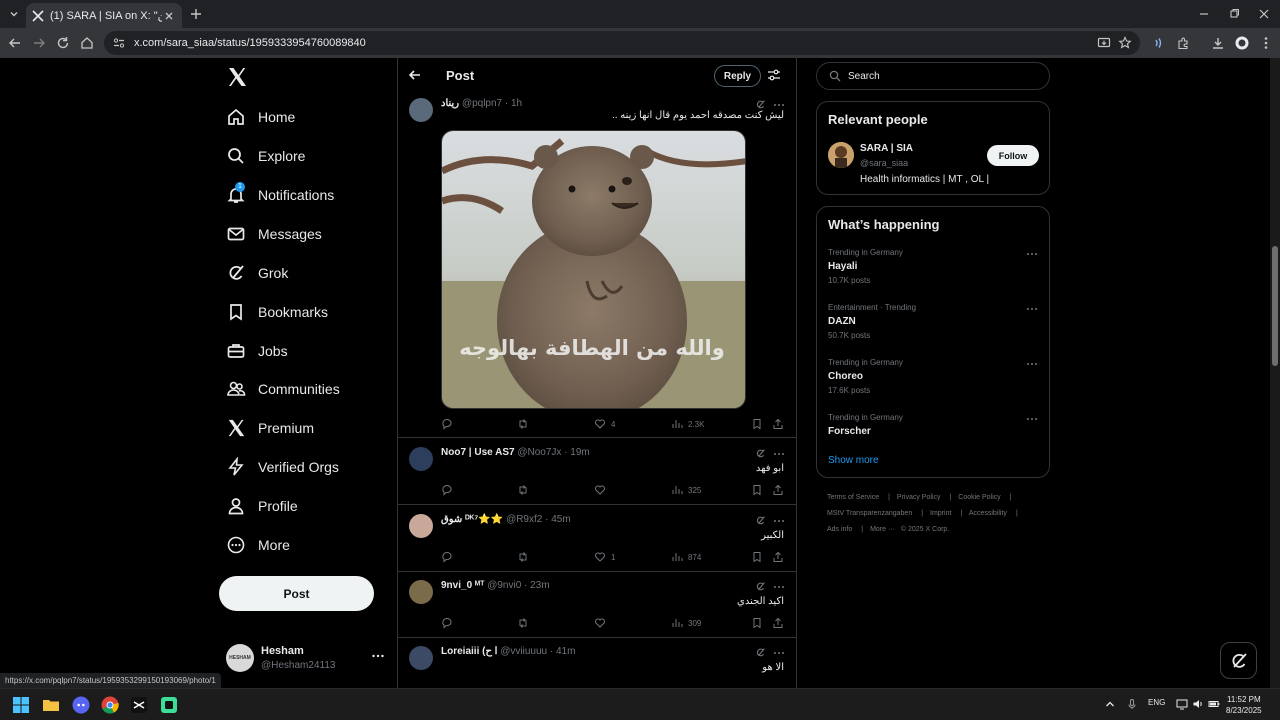 The width and height of the screenshot is (1280, 720). Describe the element at coordinates (237, 77) in the screenshot. I see `x-logo-icon` at that location.